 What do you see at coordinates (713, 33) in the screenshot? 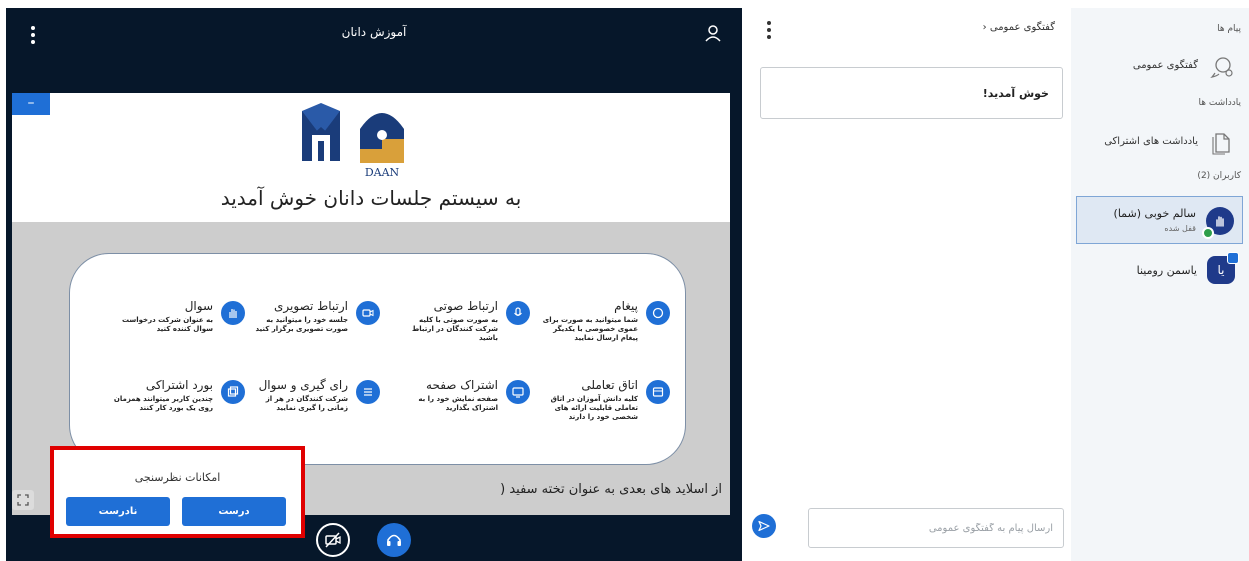
I see `user-profile-icon` at bounding box center [713, 33].